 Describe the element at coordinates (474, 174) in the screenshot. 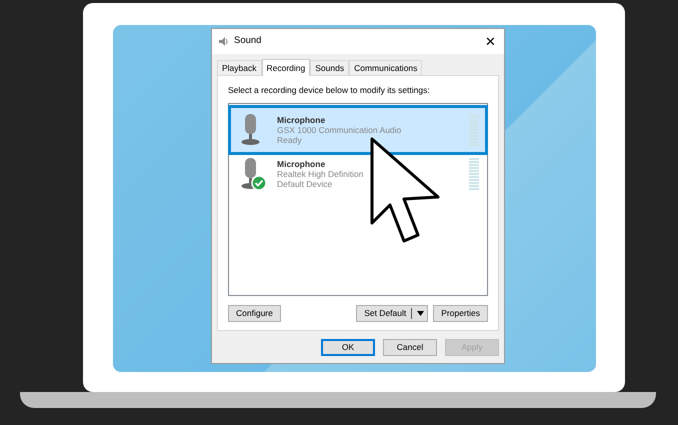

I see `level-meter` at that location.